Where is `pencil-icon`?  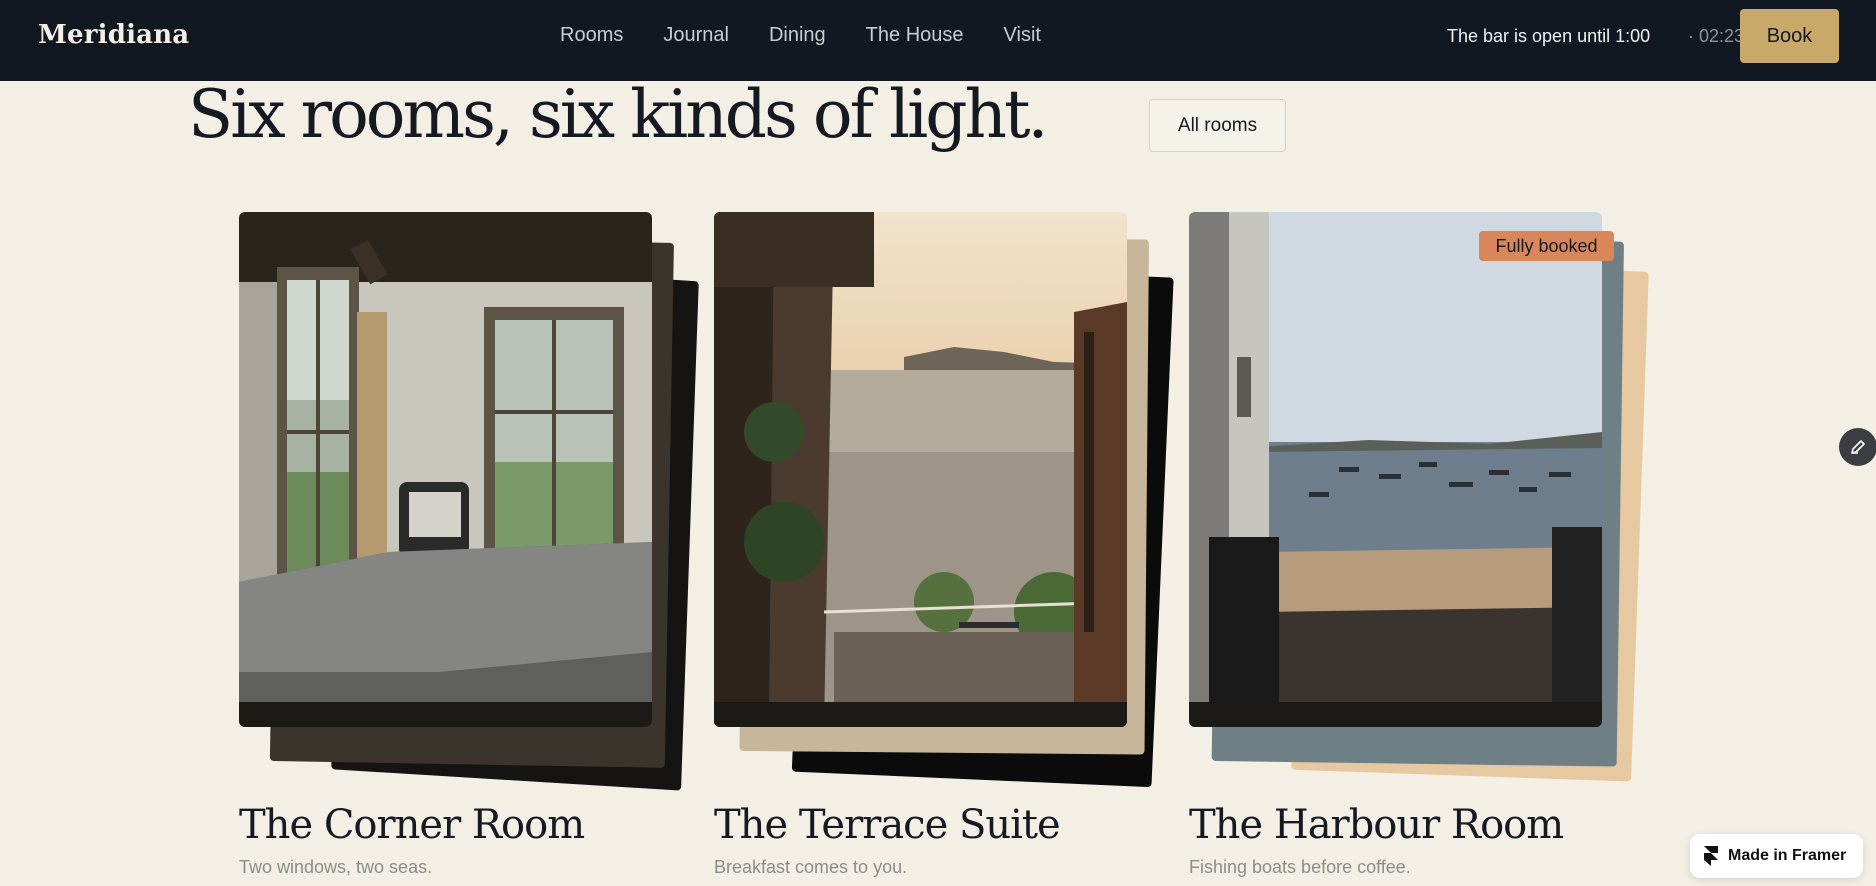 pencil-icon is located at coordinates (1858, 447).